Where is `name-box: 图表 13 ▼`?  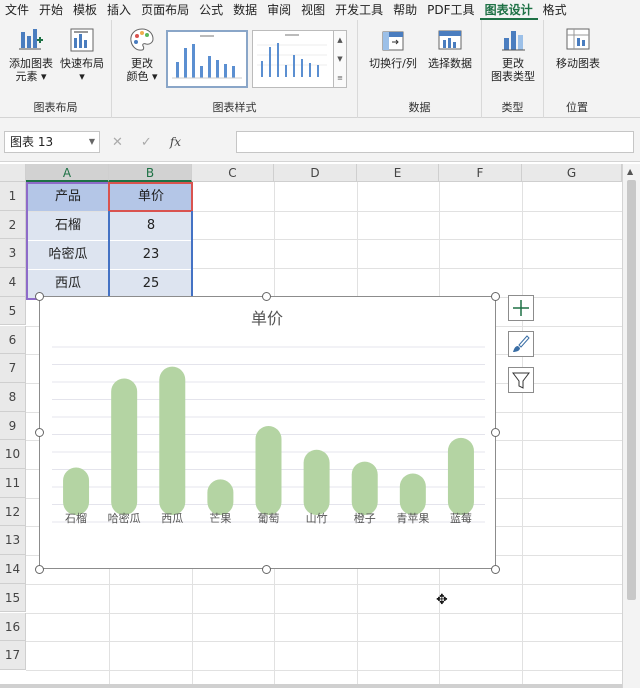 name-box: 图表 13 ▼ is located at coordinates (52, 142).